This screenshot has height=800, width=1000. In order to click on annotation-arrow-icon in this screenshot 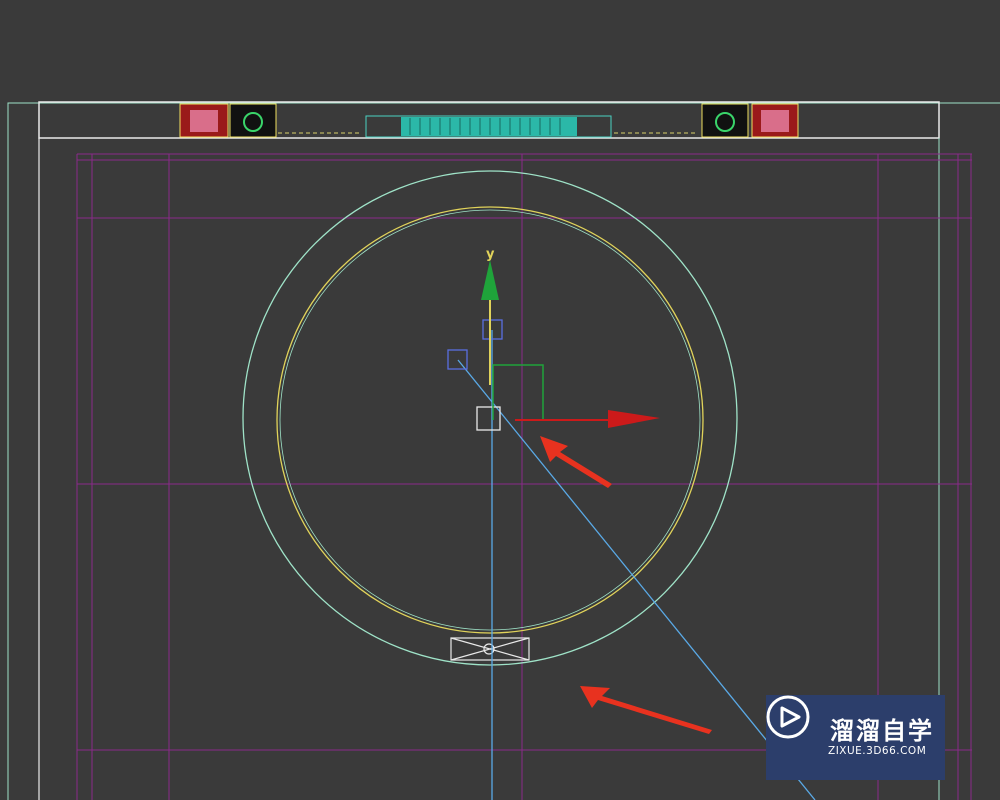, I will do `click(626, 585)`.